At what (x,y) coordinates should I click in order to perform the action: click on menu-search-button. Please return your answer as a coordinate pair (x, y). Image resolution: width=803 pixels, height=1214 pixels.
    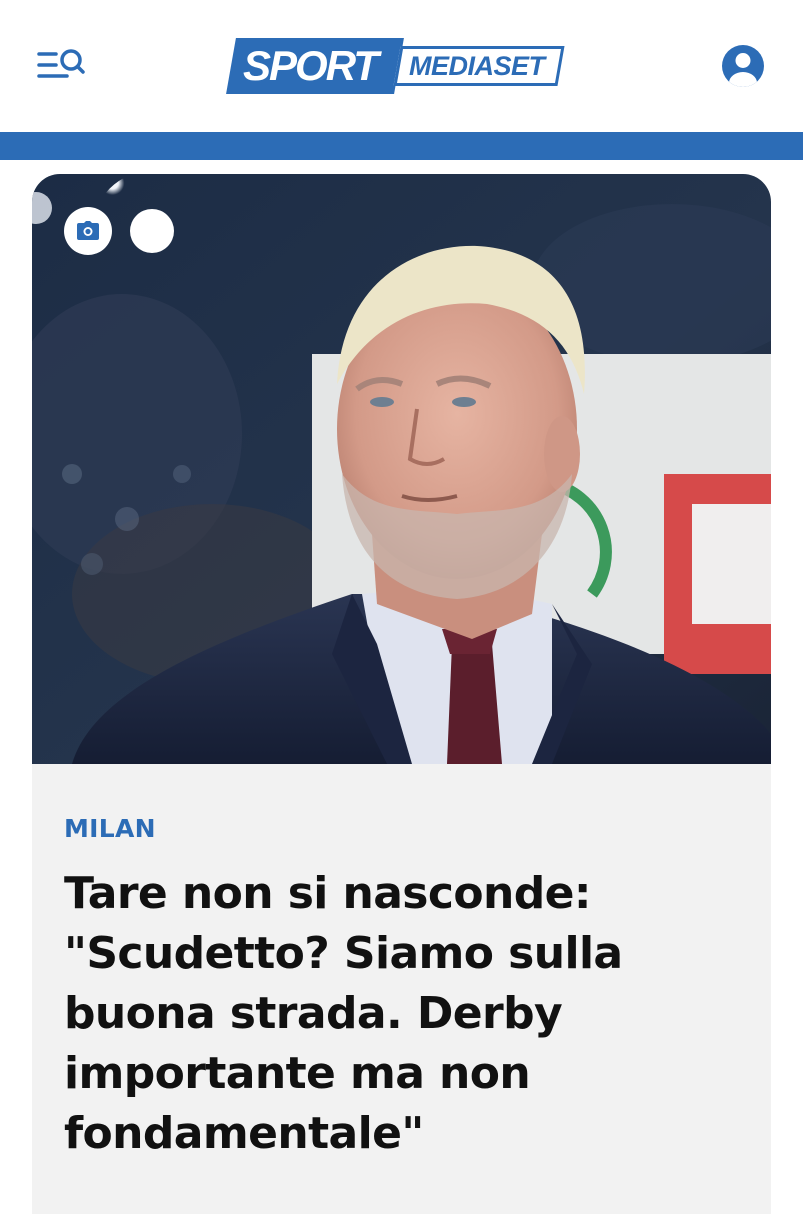
    Looking at the image, I should click on (61, 65).